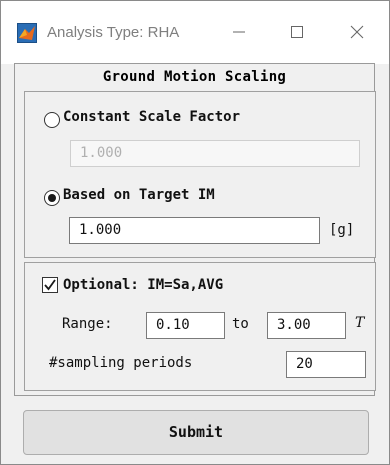 This screenshot has width=390, height=465. I want to click on checkmark-icon, so click(50, 285).